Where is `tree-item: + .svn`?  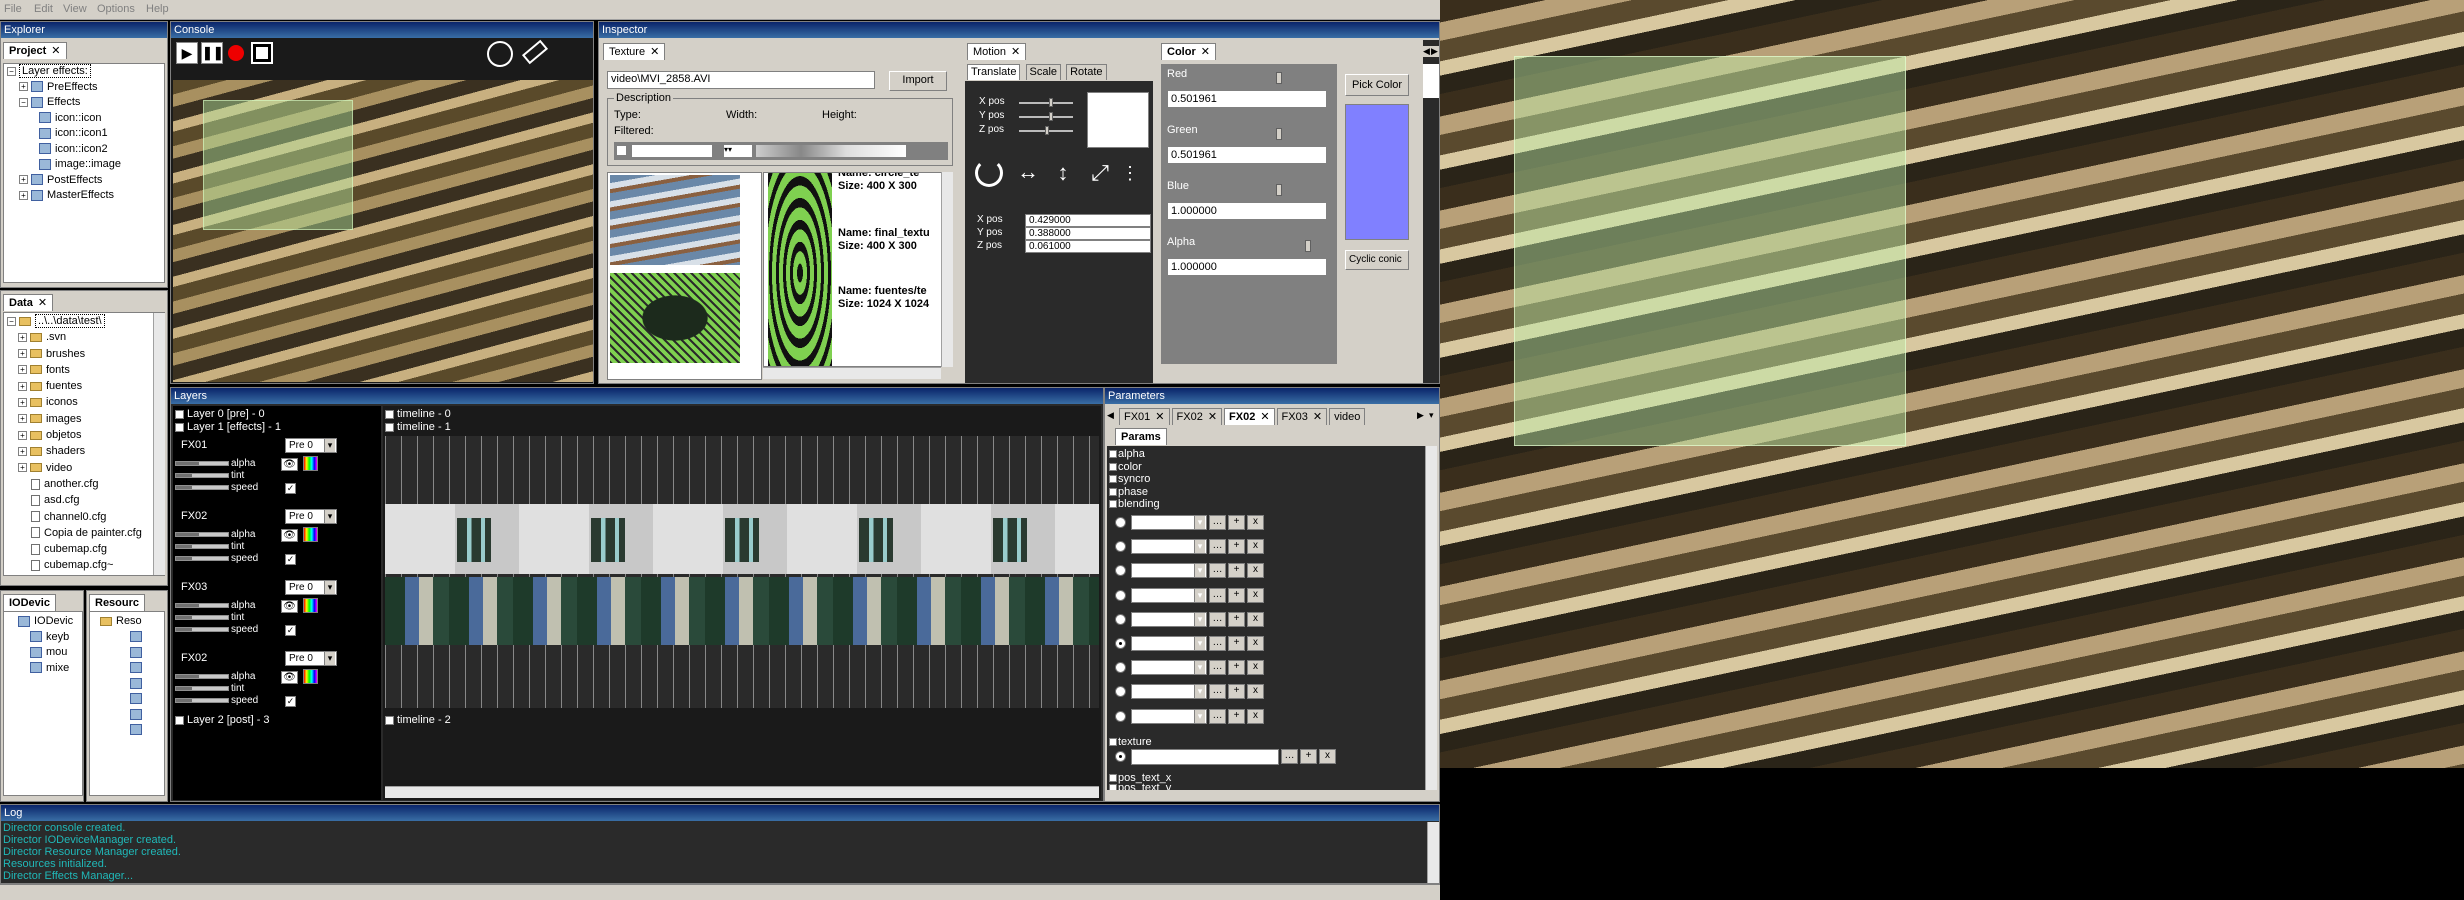 tree-item: + .svn is located at coordinates (84, 337).